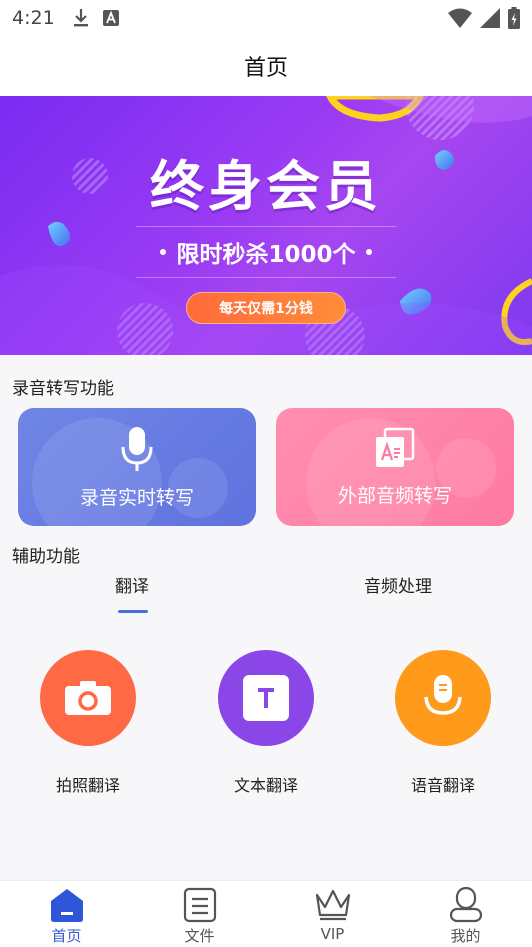 The height and width of the screenshot is (947, 532). Describe the element at coordinates (460, 18) in the screenshot. I see `wifi-icon` at that location.